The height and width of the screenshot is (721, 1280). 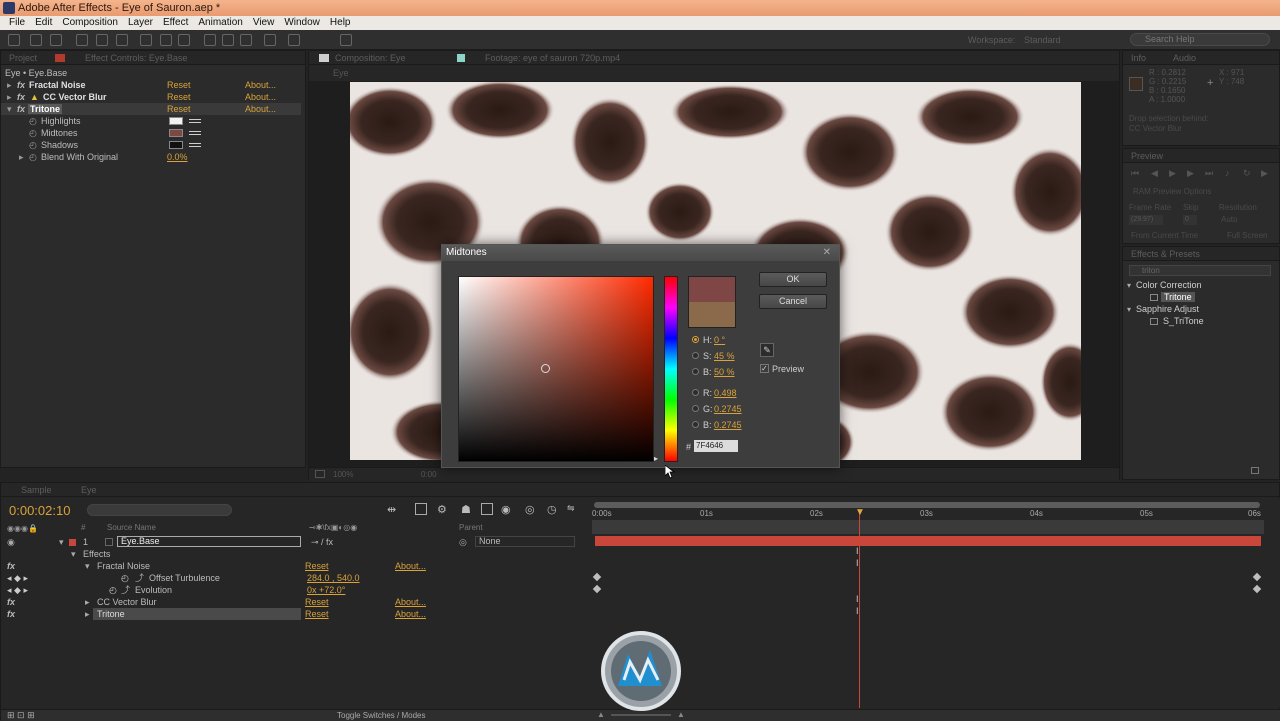 I want to click on search-help-input: Search Help, so click(x=1200, y=39).